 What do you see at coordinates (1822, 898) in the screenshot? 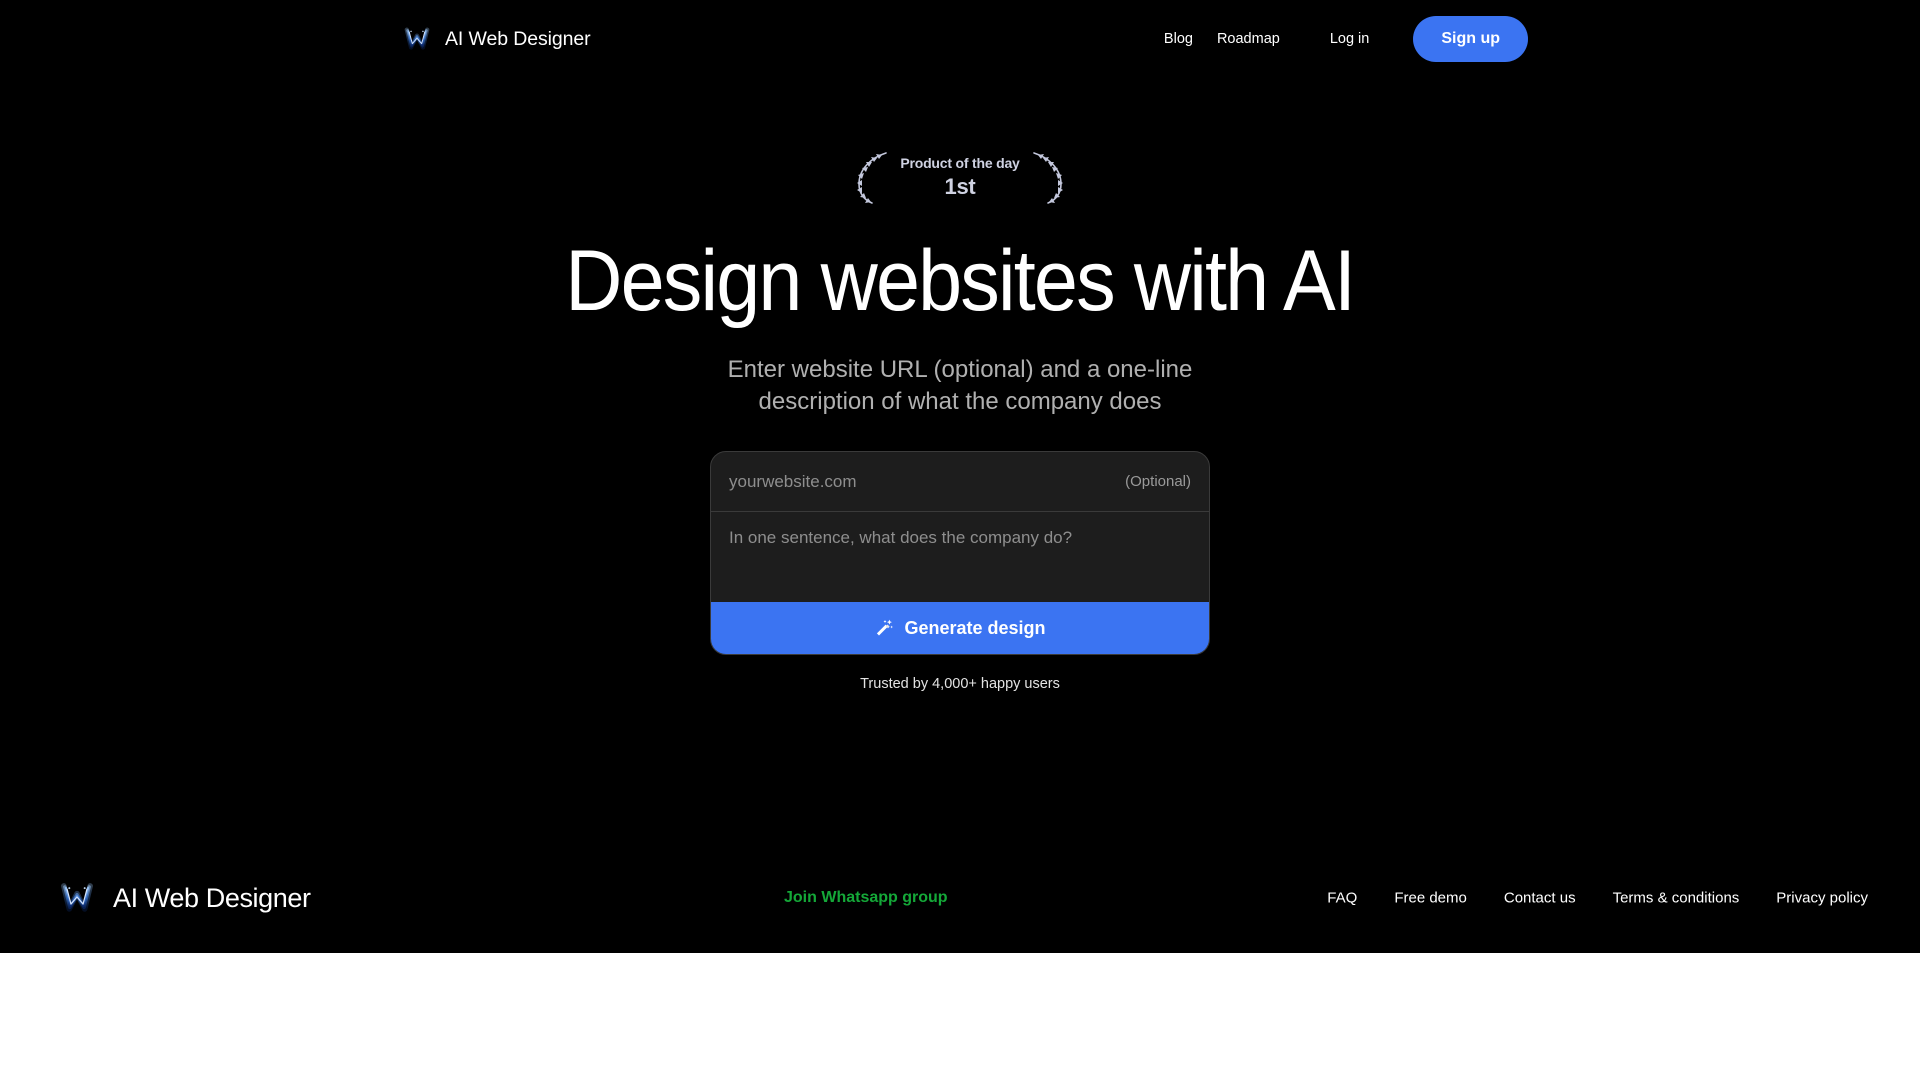
I see `footer-link-privacy-policy: Privacy policy` at bounding box center [1822, 898].